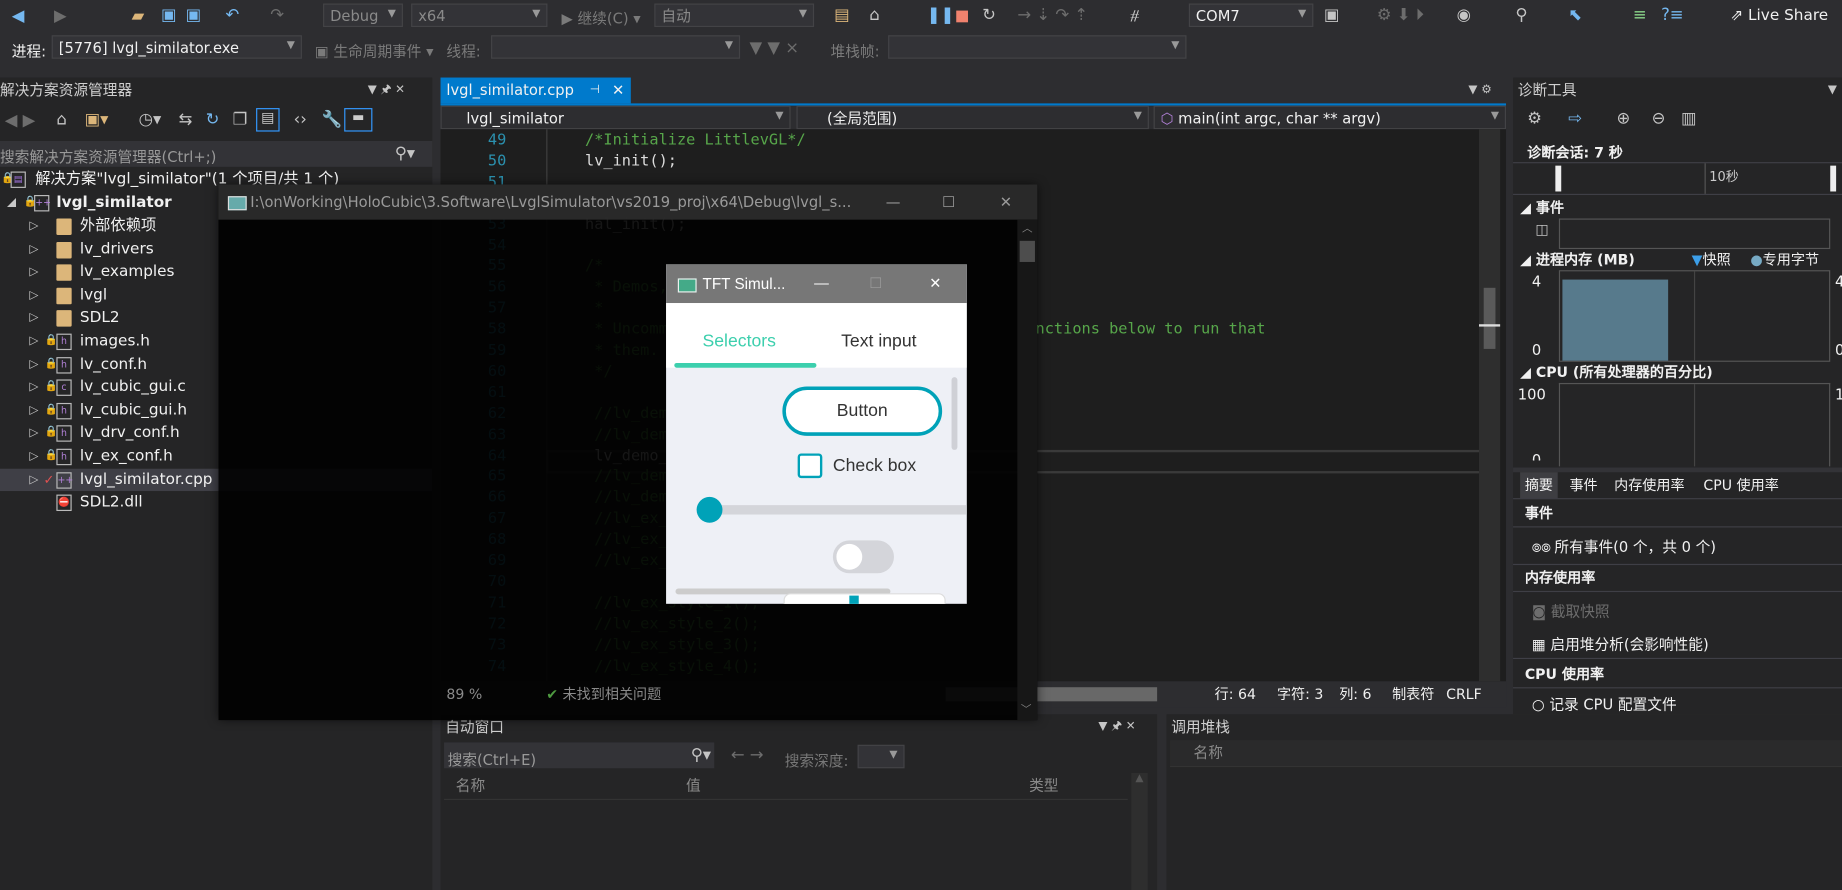 The image size is (1842, 890). What do you see at coordinates (1677, 179) in the screenshot?
I see `timeline-ruler: 10秒` at bounding box center [1677, 179].